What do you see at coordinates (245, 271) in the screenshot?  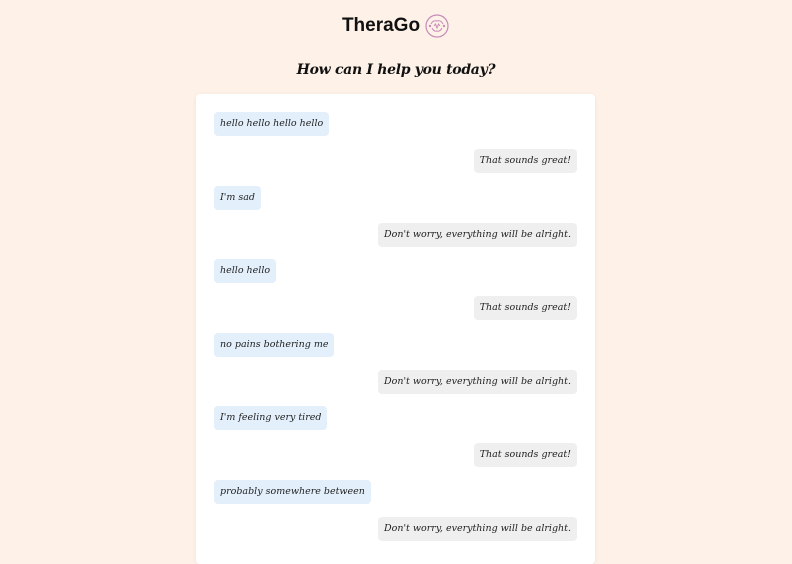 I see `user-message: hello hello` at bounding box center [245, 271].